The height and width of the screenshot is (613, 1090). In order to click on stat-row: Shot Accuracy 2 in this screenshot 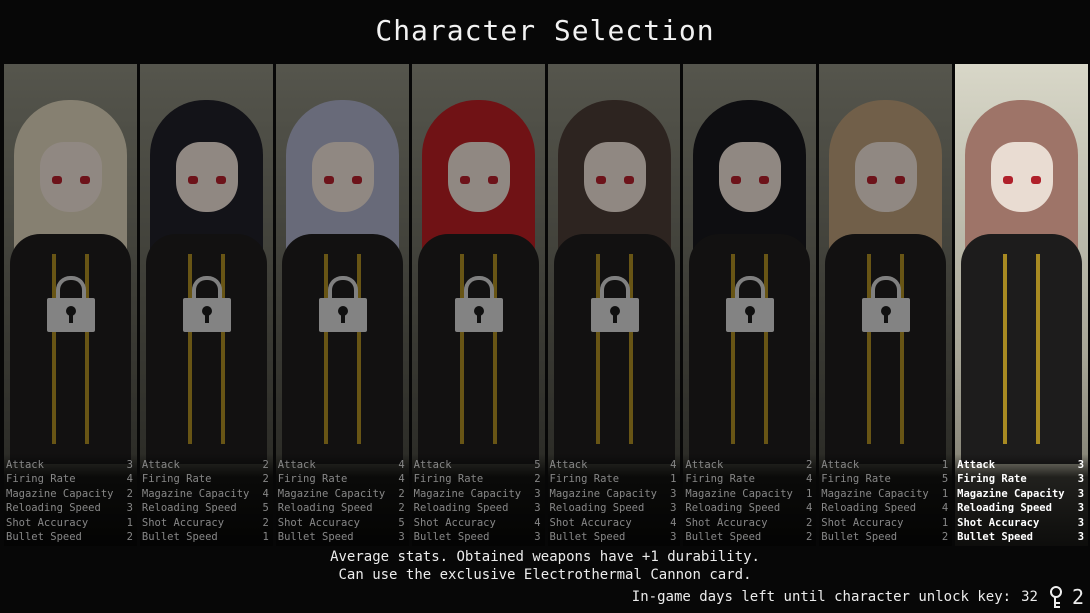, I will do `click(206, 523)`.